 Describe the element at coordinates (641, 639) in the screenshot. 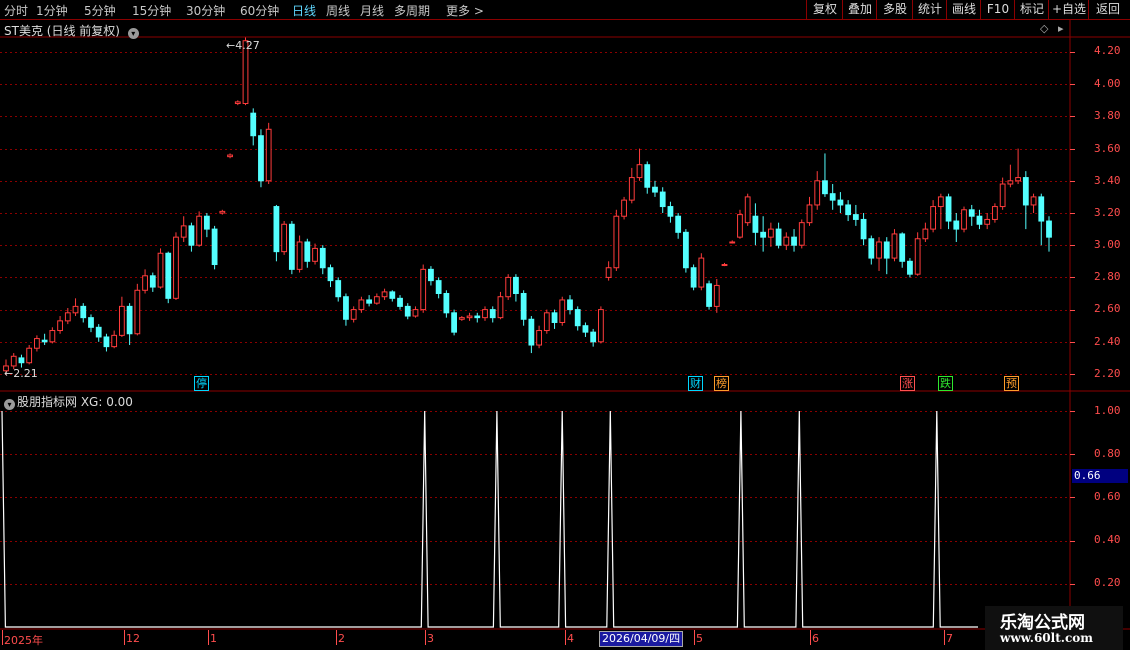

I see `crosshair-date: 2026/04/09/四` at that location.